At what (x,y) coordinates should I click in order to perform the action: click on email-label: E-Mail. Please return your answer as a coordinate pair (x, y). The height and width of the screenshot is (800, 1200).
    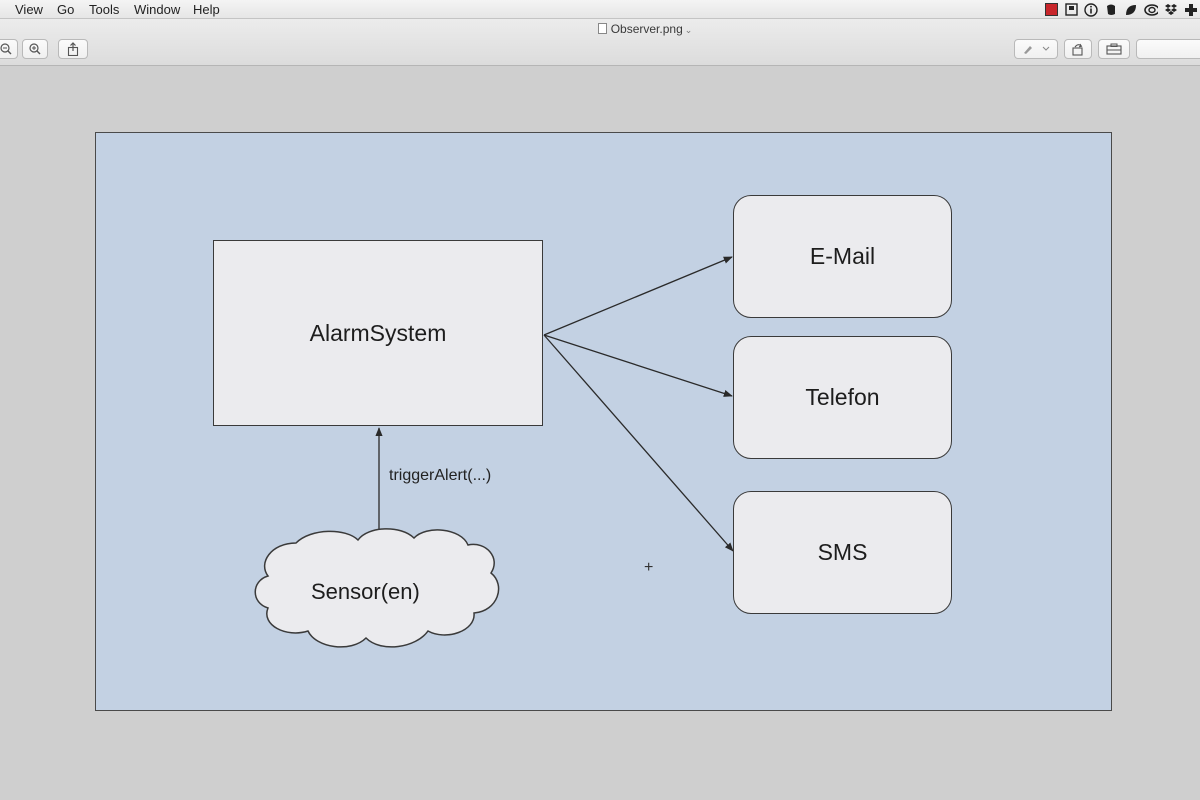
    Looking at the image, I should click on (842, 256).